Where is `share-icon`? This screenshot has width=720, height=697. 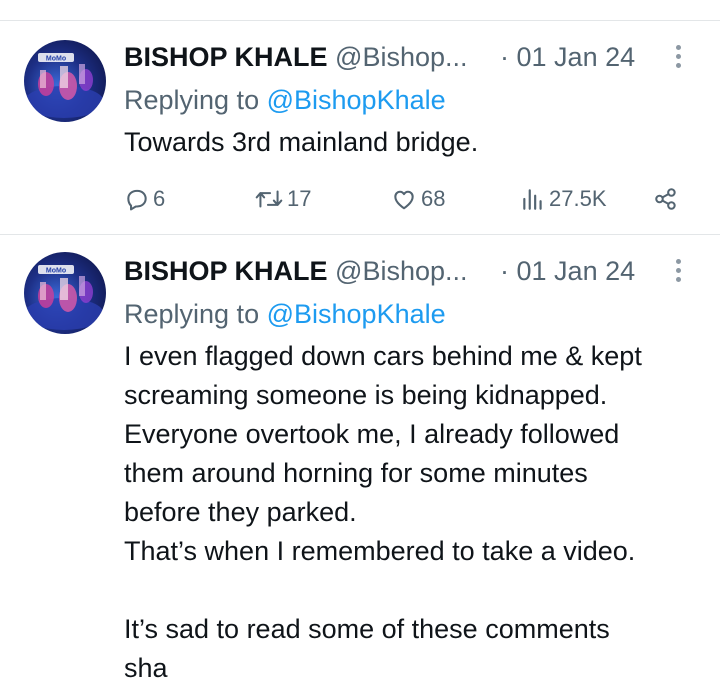 share-icon is located at coordinates (665, 199).